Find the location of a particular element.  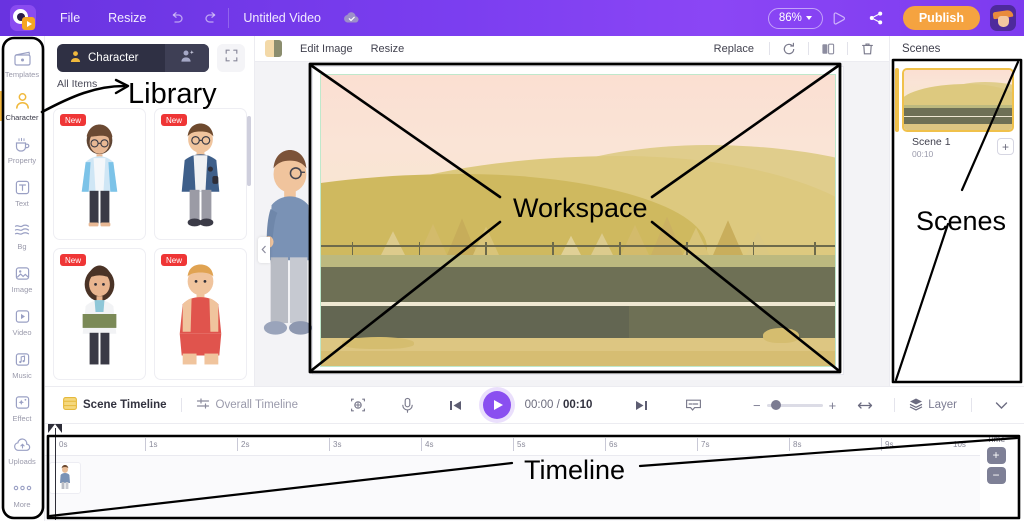

chevron-left-icon is located at coordinates (264, 250).